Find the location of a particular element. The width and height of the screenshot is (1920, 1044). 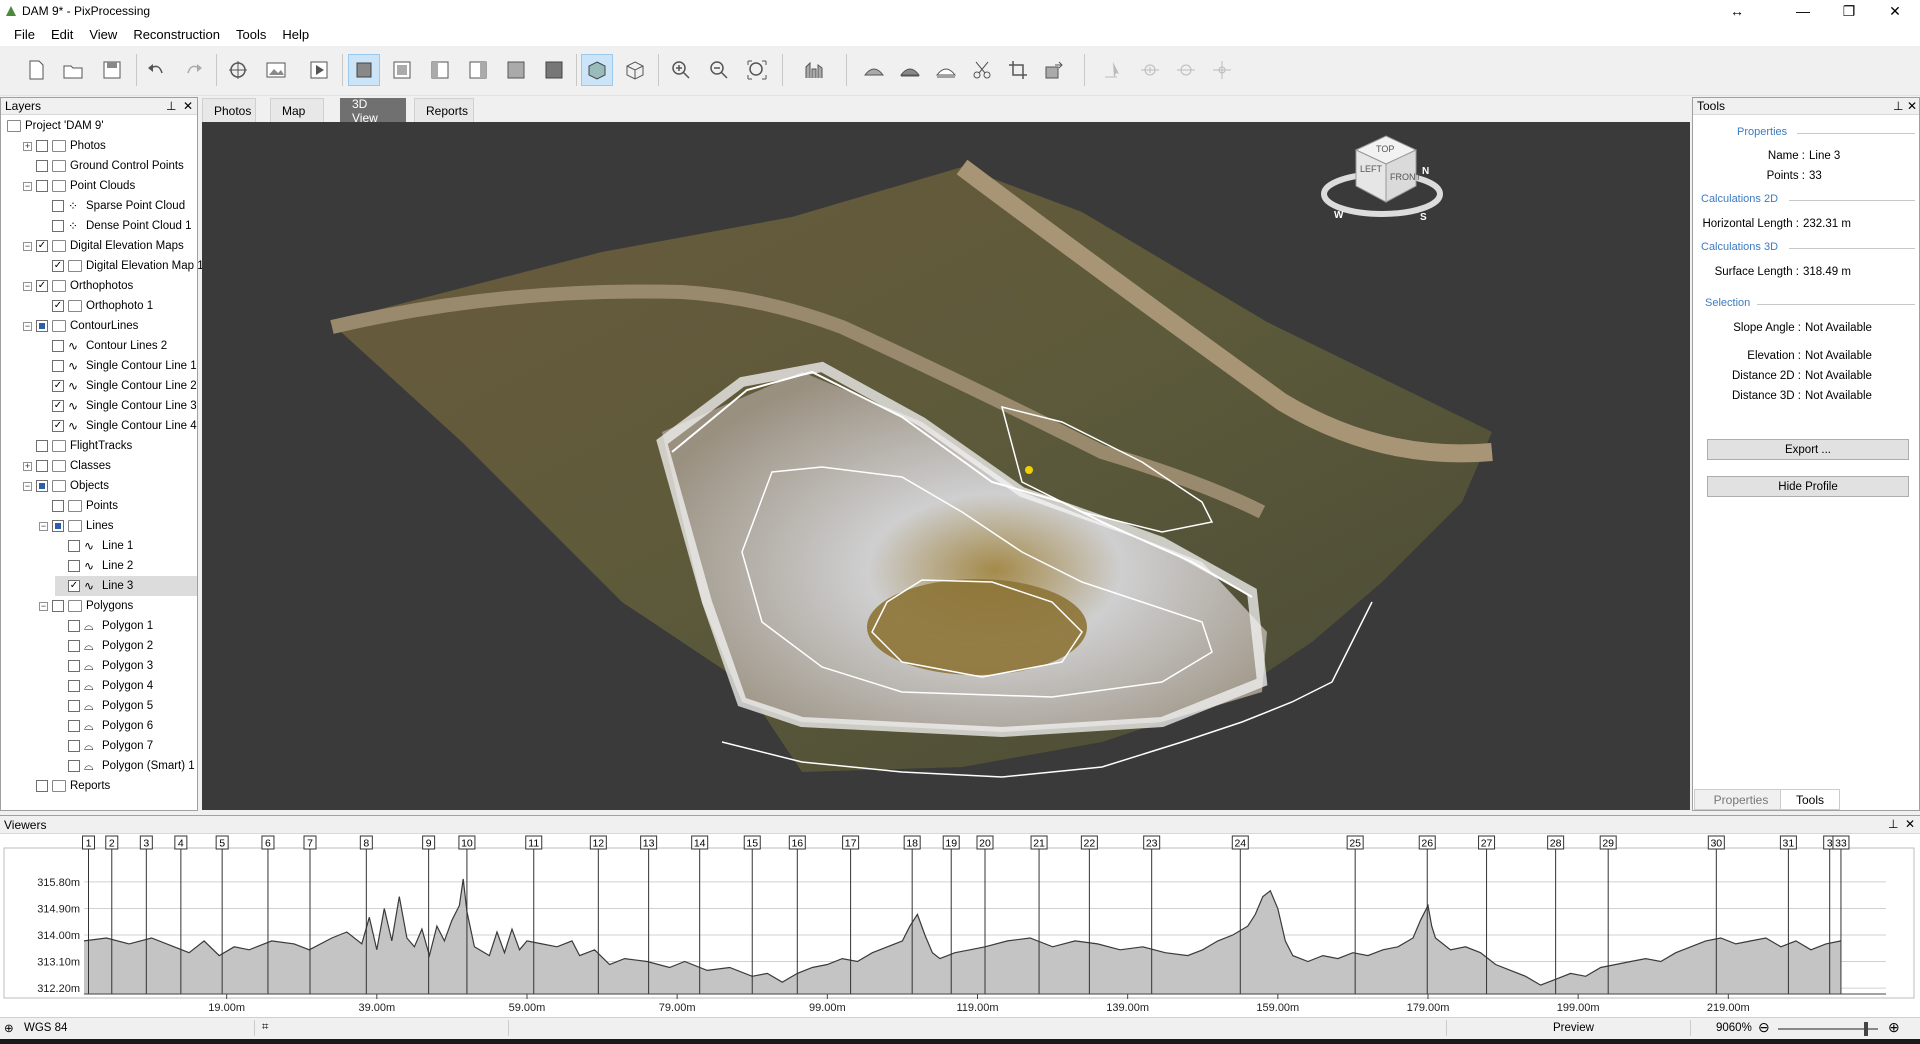

zoom-in-icon is located at coordinates (681, 70).